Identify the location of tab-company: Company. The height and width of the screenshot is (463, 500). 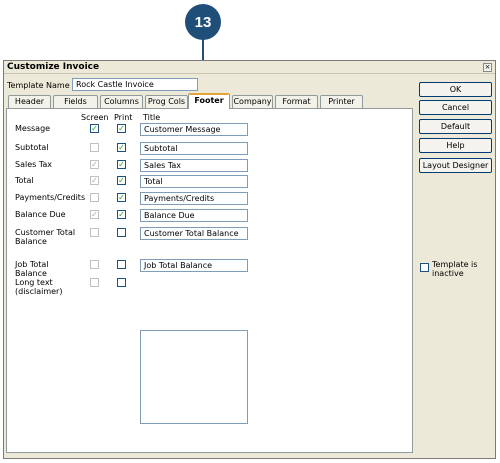
(252, 101).